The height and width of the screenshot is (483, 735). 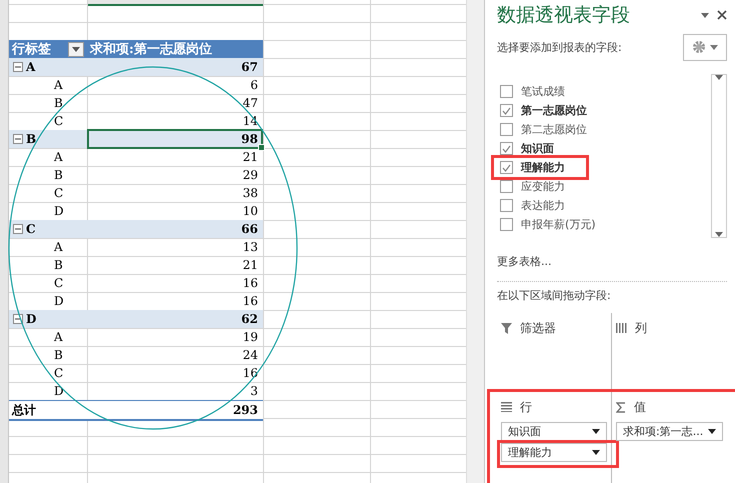 What do you see at coordinates (563, 15) in the screenshot?
I see `panel-title: 数据透视表字段` at bounding box center [563, 15].